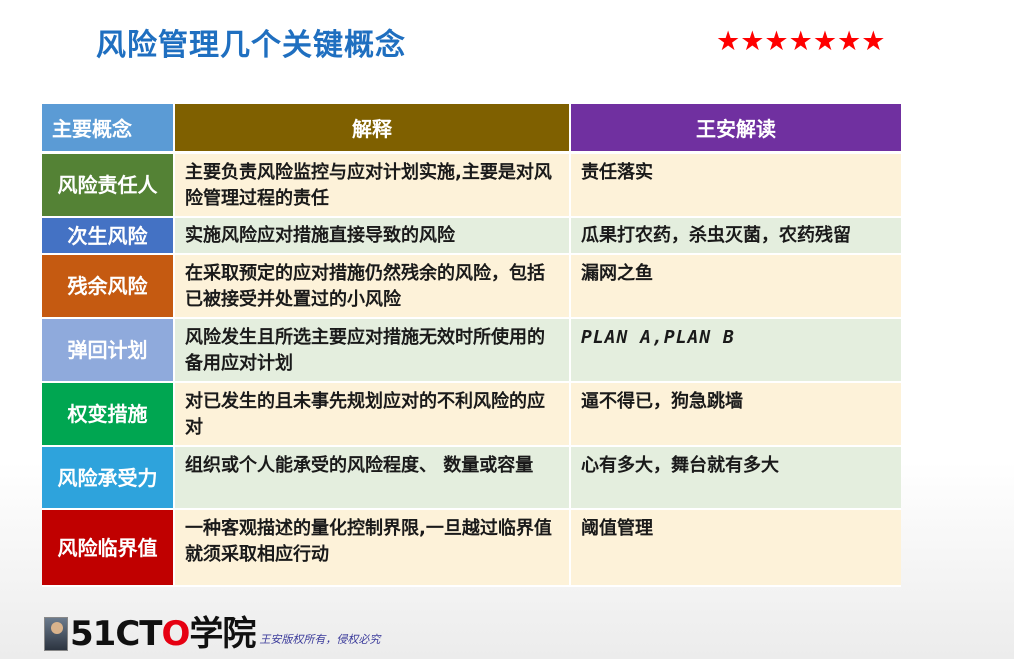 This screenshot has width=1014, height=659. I want to click on concept-cell: 弹回计划, so click(108, 351).